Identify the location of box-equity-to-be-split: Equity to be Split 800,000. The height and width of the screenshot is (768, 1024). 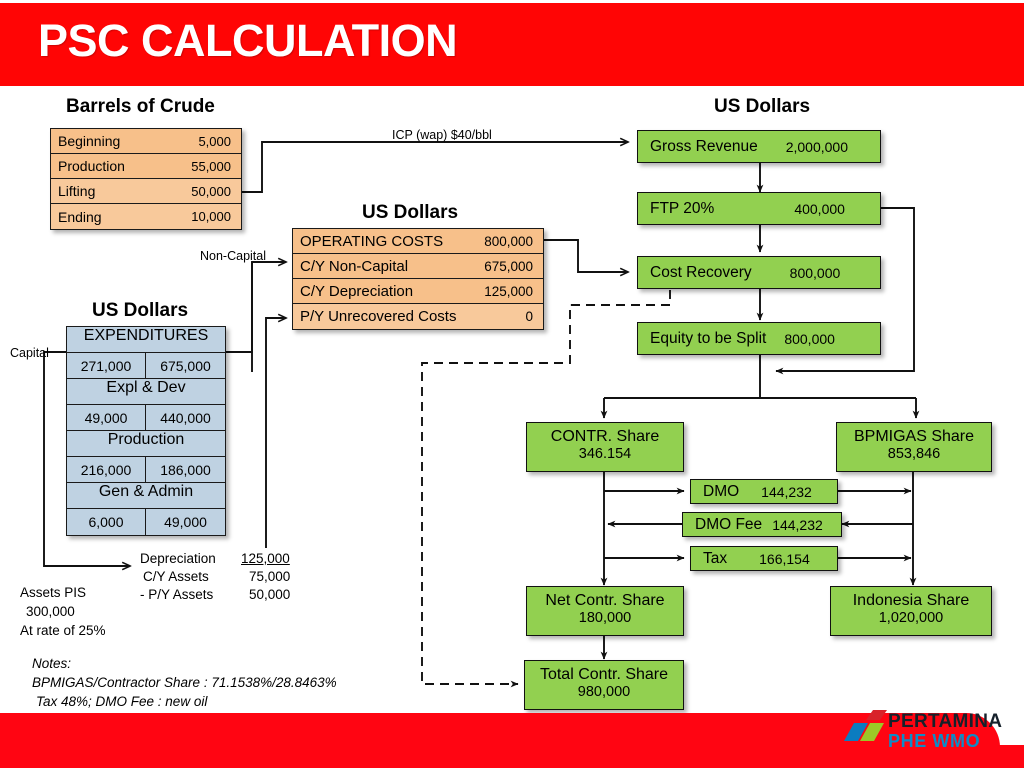
(759, 338).